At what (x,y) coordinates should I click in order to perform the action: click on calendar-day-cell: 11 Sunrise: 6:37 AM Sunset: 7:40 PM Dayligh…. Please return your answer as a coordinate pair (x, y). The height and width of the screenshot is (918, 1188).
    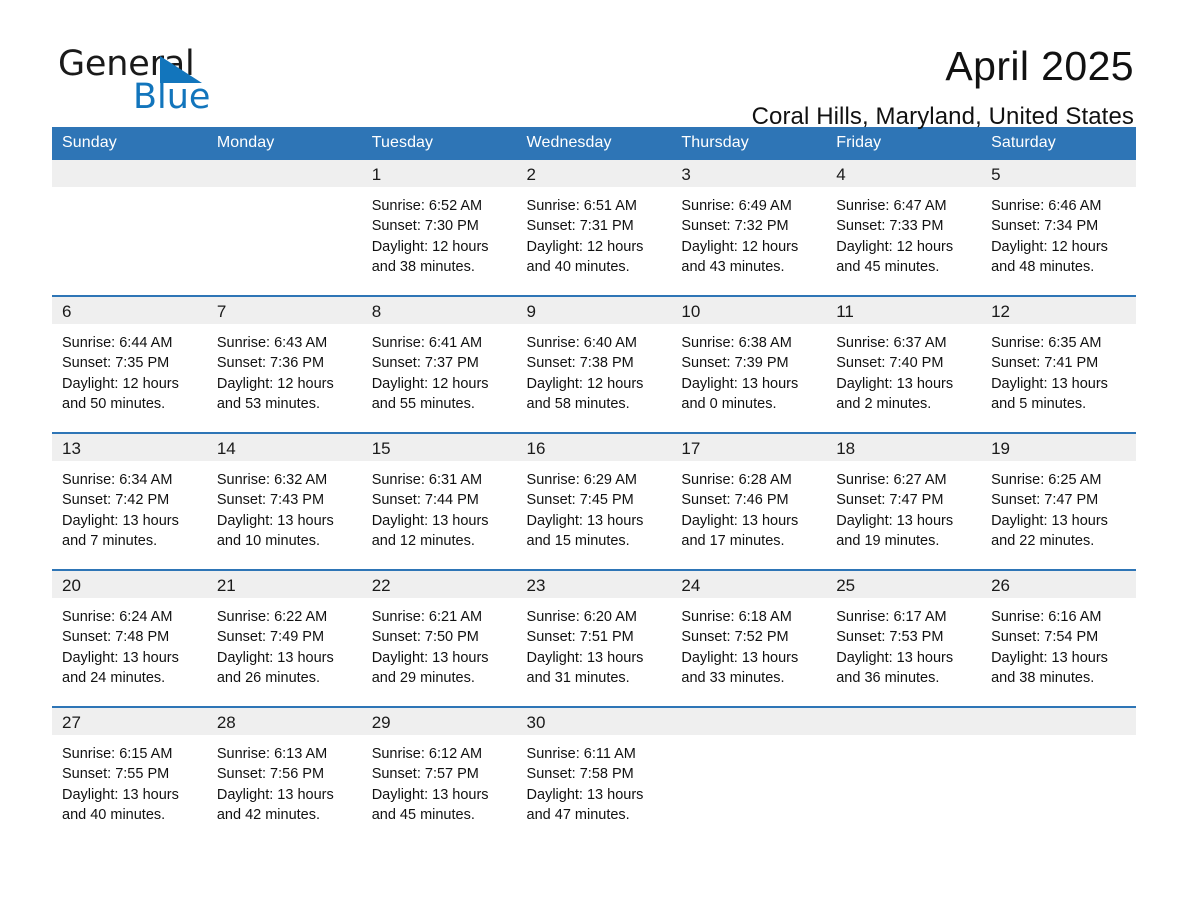
    Looking at the image, I should click on (904, 364).